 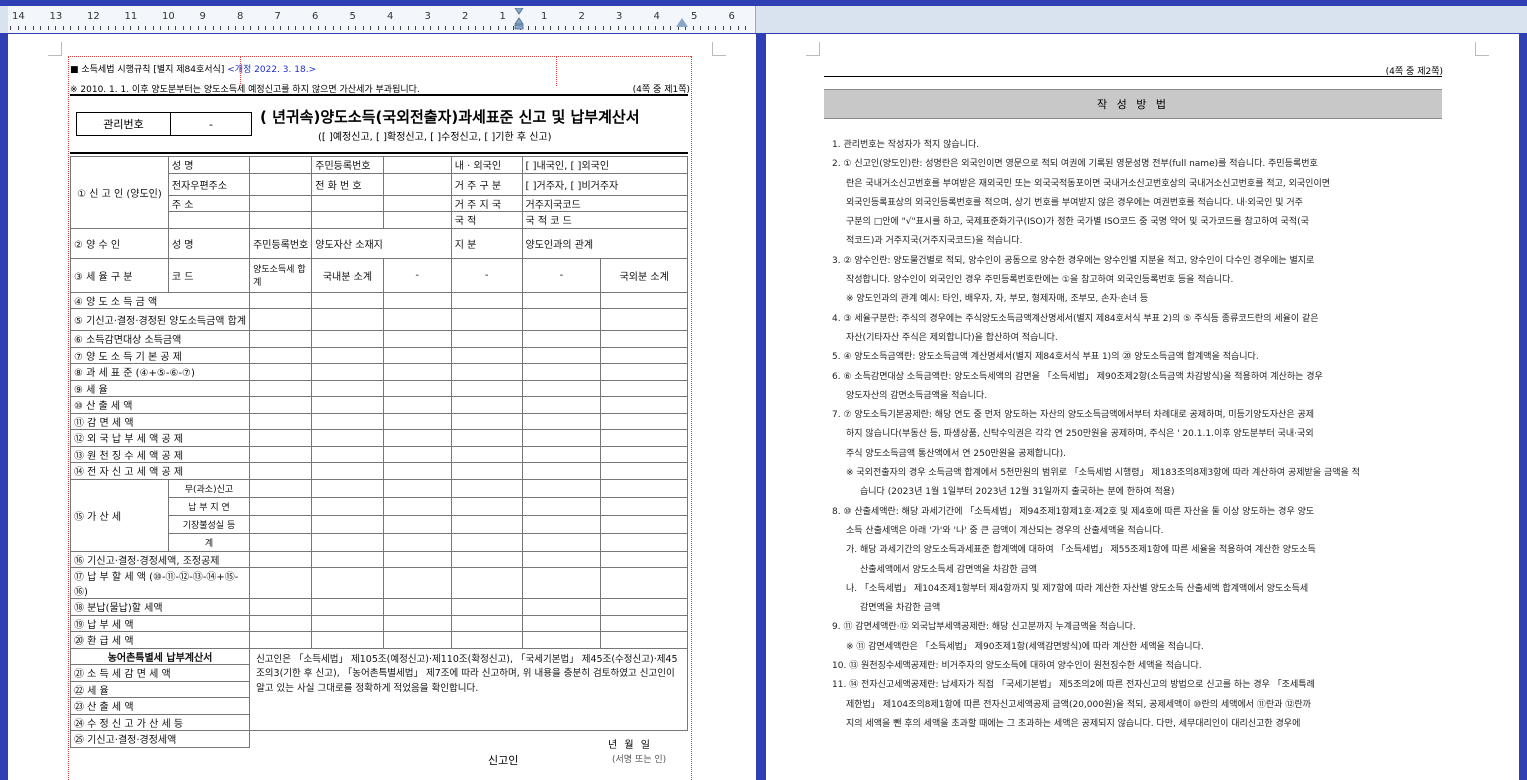 What do you see at coordinates (605, 184) in the screenshot?
I see `field-option: [ ]거주자, [ ]비거주자` at bounding box center [605, 184].